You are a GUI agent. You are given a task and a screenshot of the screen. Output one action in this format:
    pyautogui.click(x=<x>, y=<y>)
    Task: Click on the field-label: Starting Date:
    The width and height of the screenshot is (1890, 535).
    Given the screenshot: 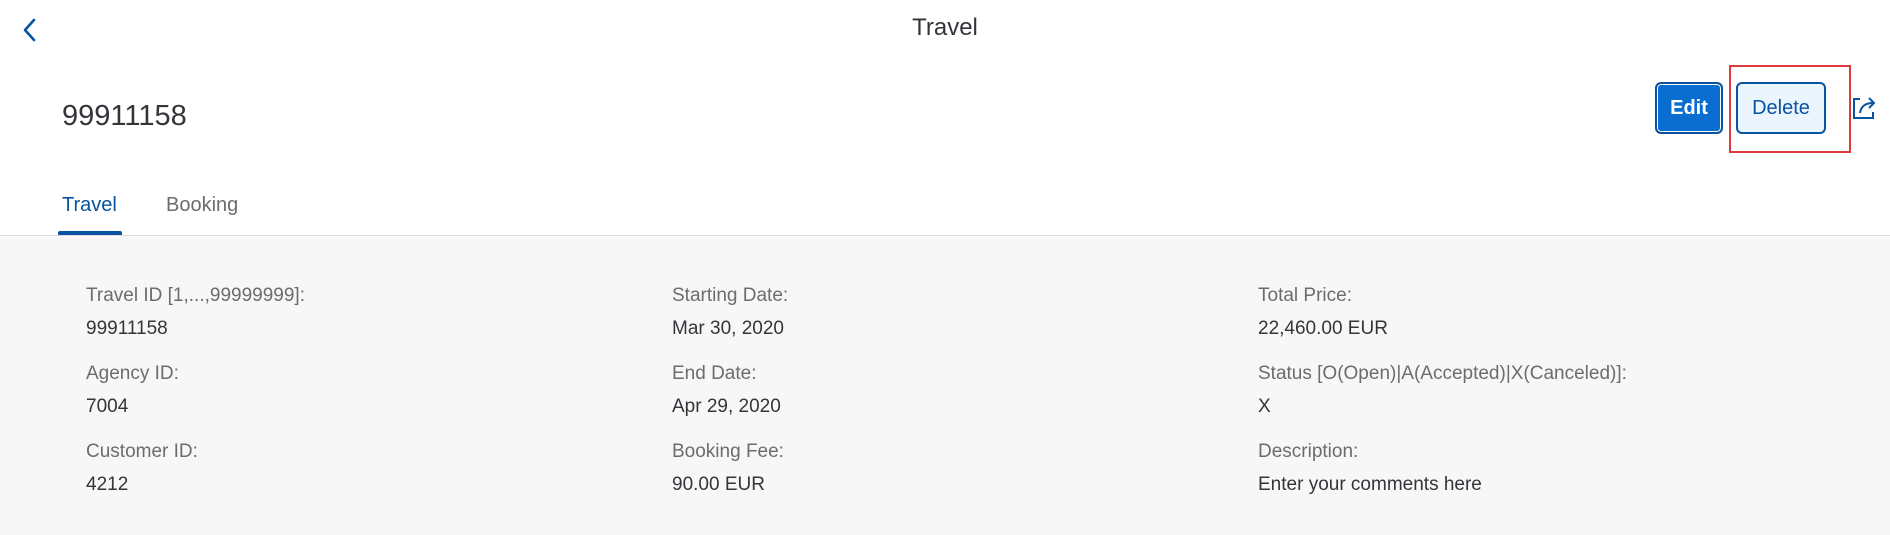 What is the action you would take?
    pyautogui.click(x=730, y=295)
    